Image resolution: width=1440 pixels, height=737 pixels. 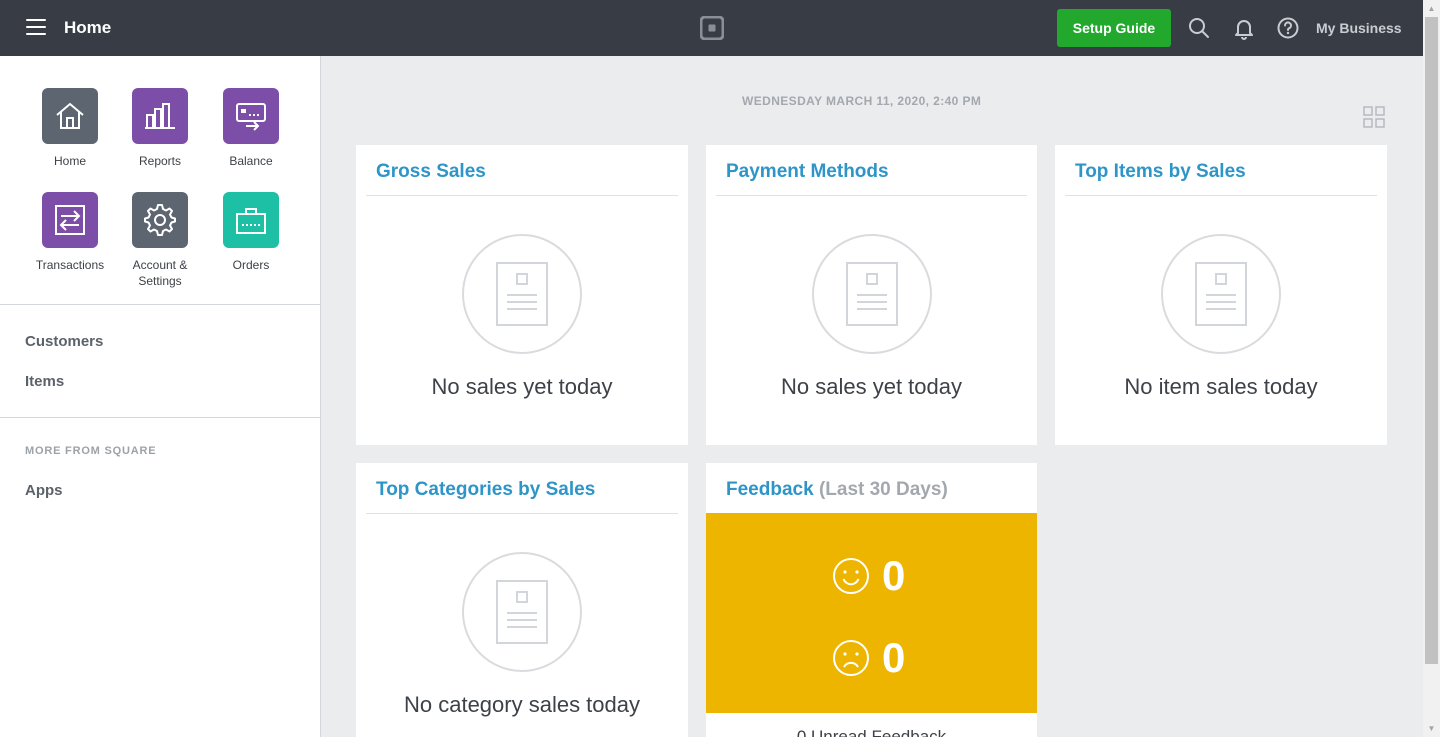 I want to click on sidebar-item-items: Items, so click(x=44, y=381).